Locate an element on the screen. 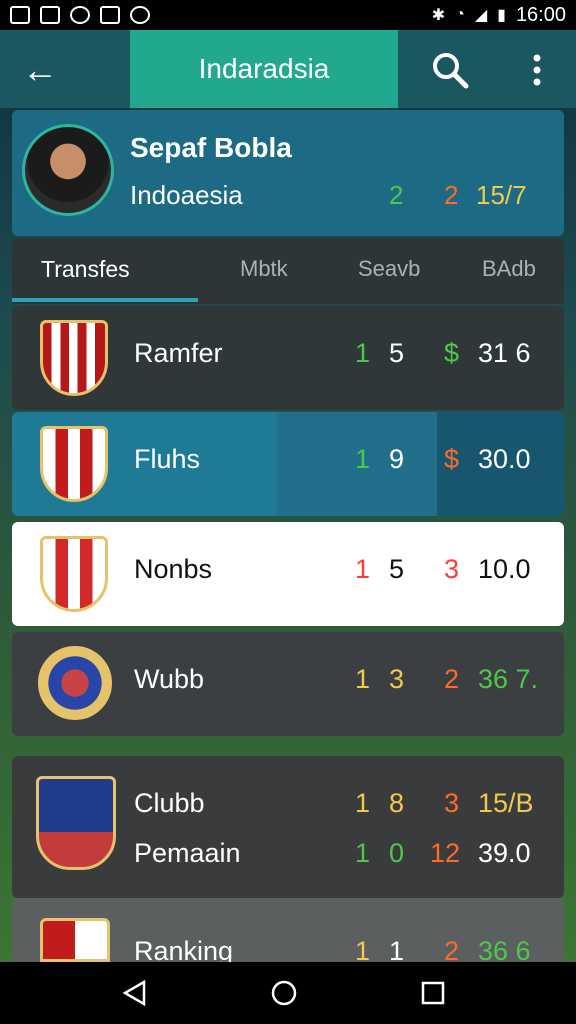  back-arrow-icon: ← is located at coordinates (40, 70).